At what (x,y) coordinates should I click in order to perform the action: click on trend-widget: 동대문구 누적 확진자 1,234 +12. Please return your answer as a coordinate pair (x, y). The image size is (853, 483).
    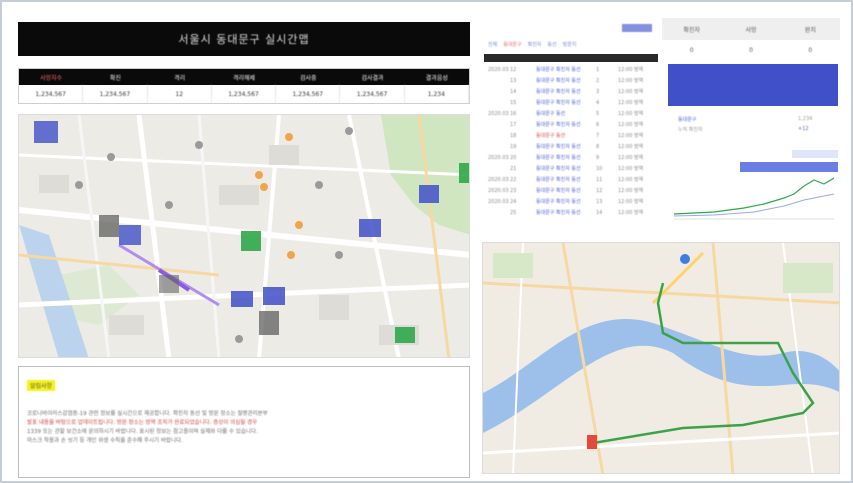
    Looking at the image, I should click on (753, 169).